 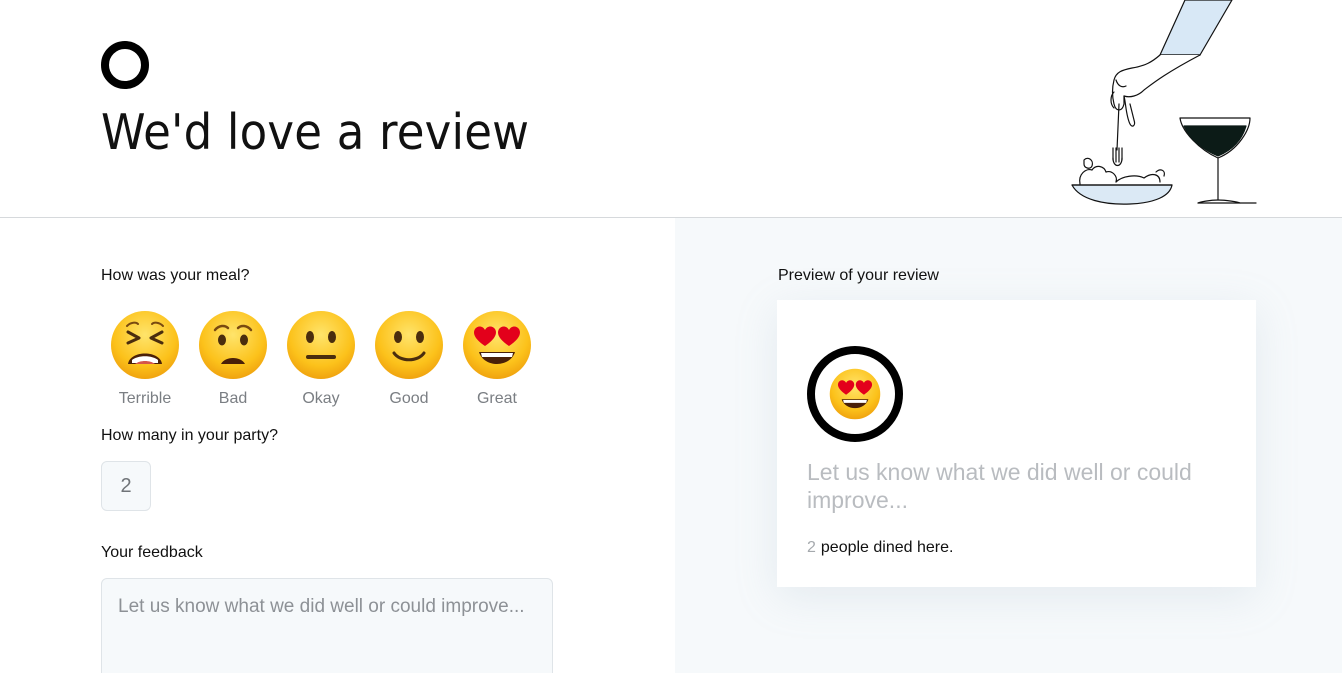 I want to click on meal-question: How was your meal?, so click(x=175, y=275).